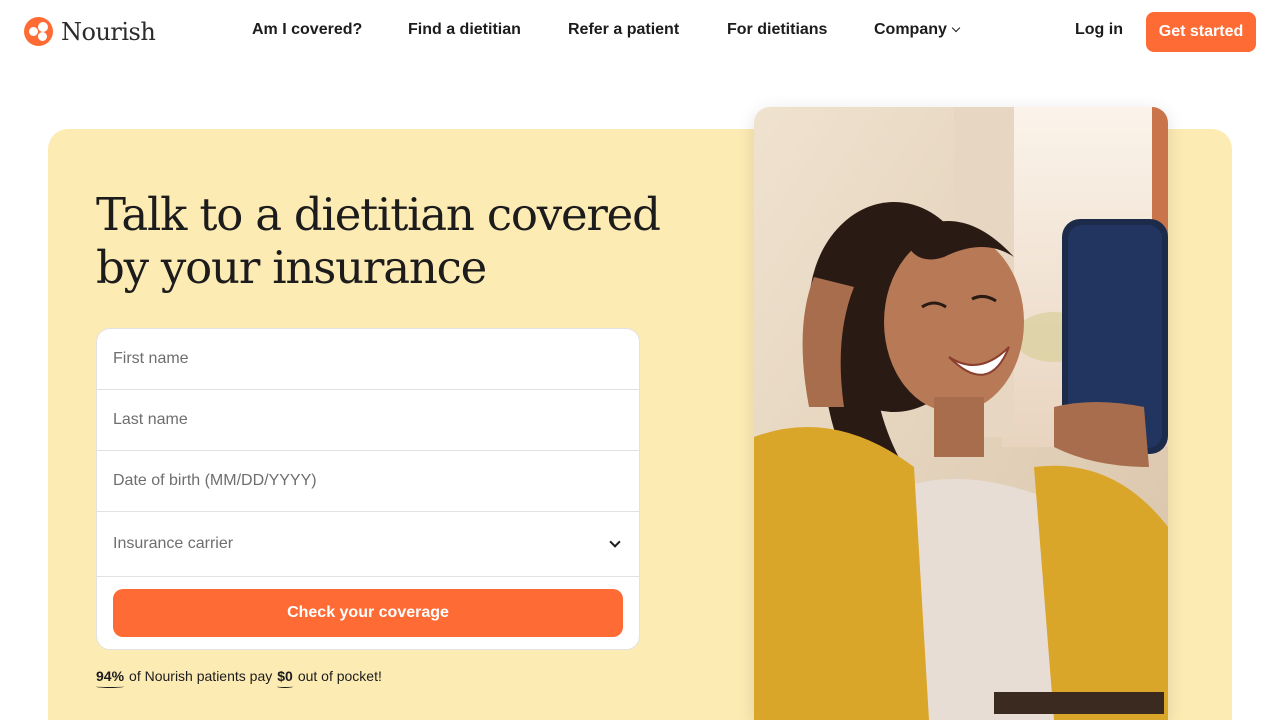 The image size is (1280, 720). Describe the element at coordinates (910, 29) in the screenshot. I see `nav-company-label: Company` at that location.